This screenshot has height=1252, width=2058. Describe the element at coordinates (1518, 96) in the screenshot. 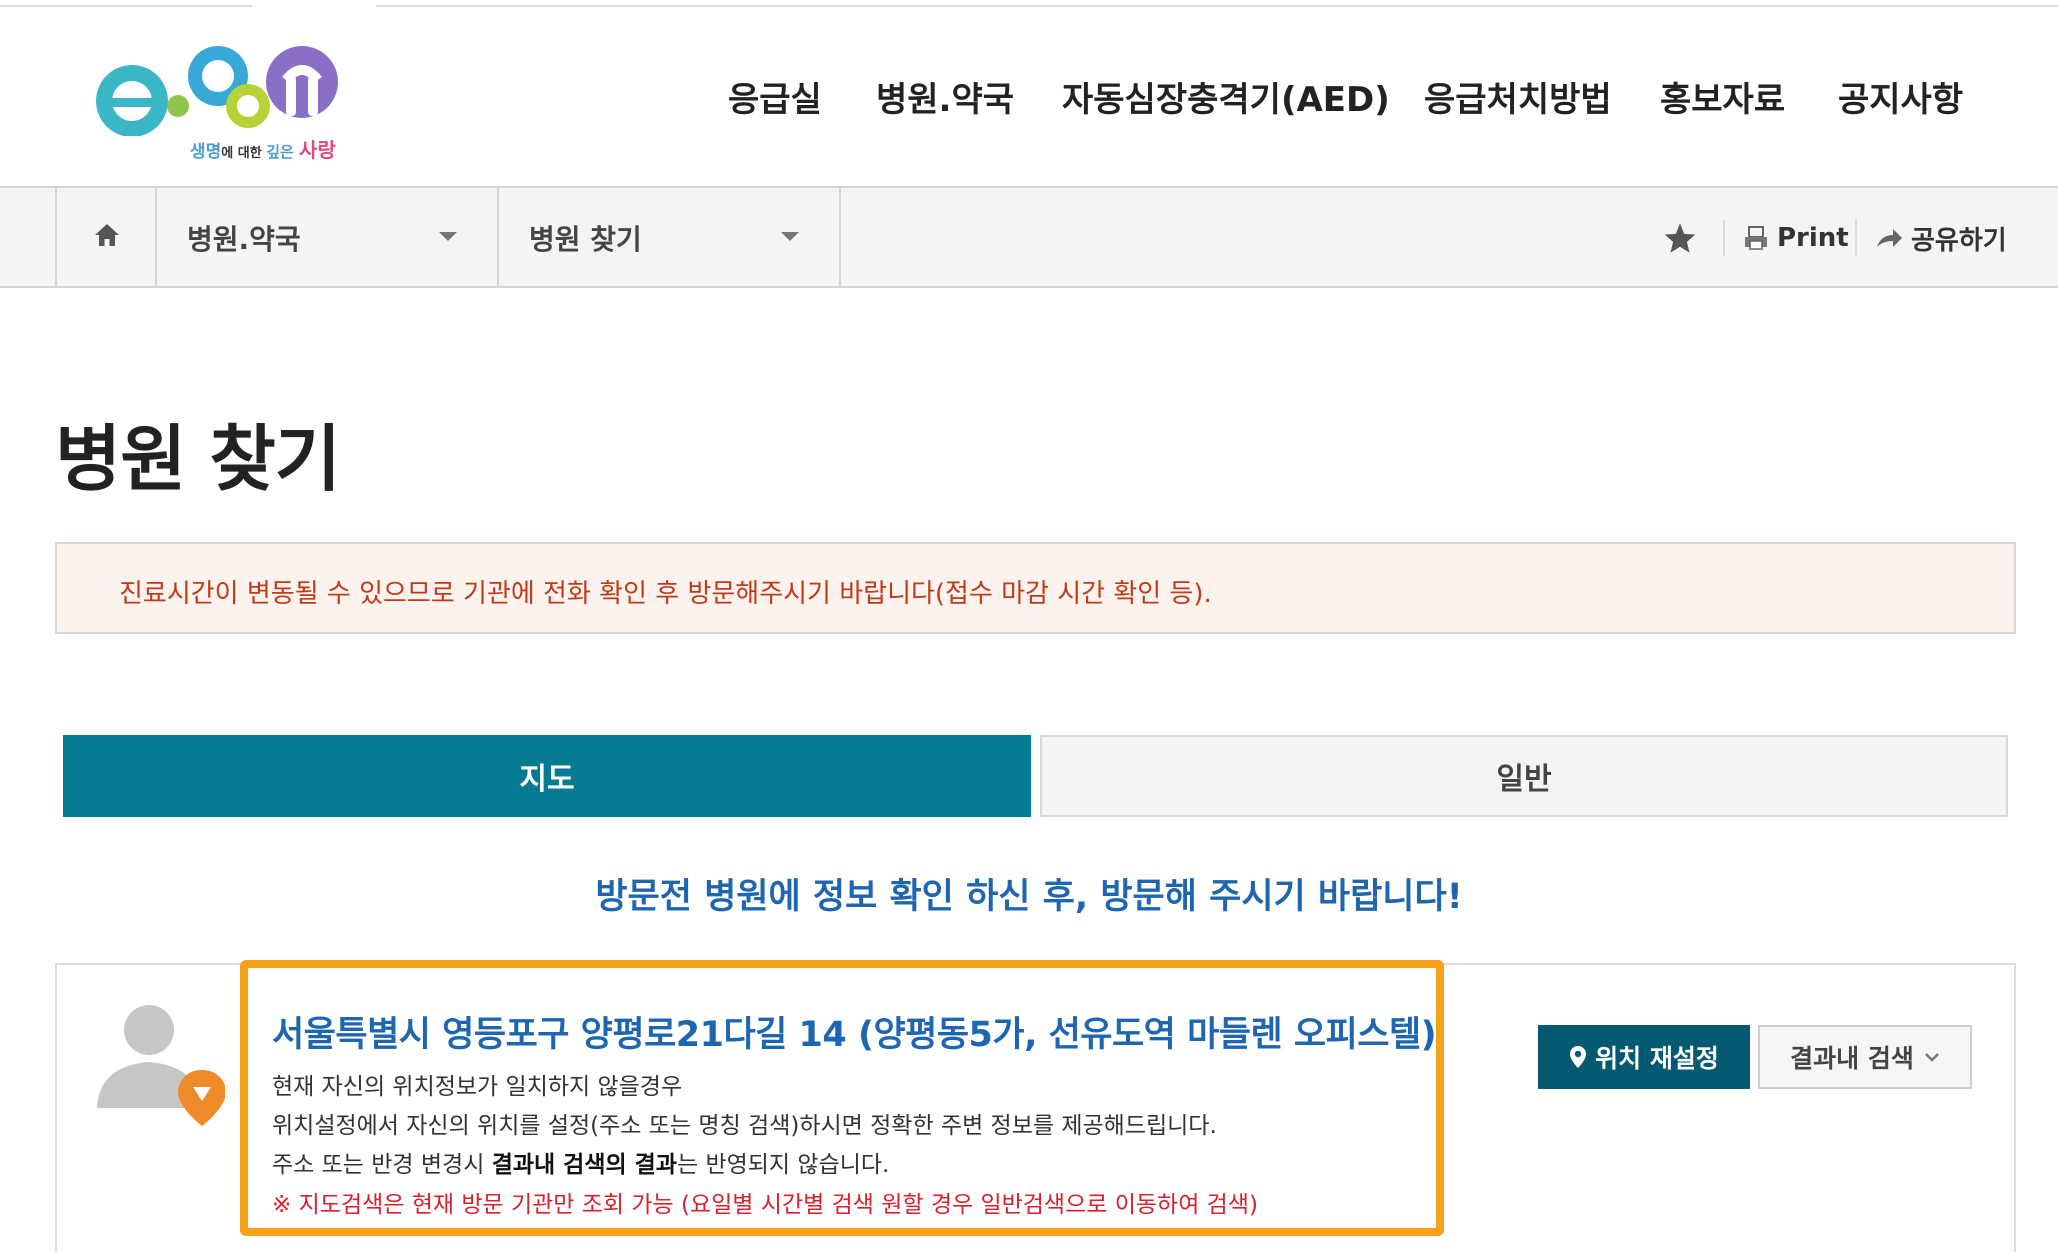

I see `nav-item-first-aid: 응급처치방법` at that location.